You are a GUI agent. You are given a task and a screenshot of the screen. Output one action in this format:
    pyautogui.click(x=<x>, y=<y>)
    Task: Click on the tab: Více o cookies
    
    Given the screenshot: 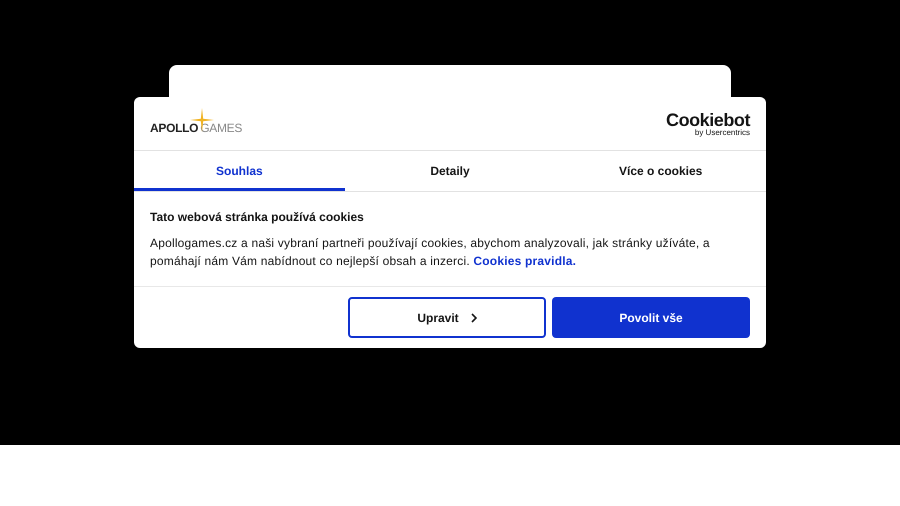 What is the action you would take?
    pyautogui.click(x=660, y=171)
    